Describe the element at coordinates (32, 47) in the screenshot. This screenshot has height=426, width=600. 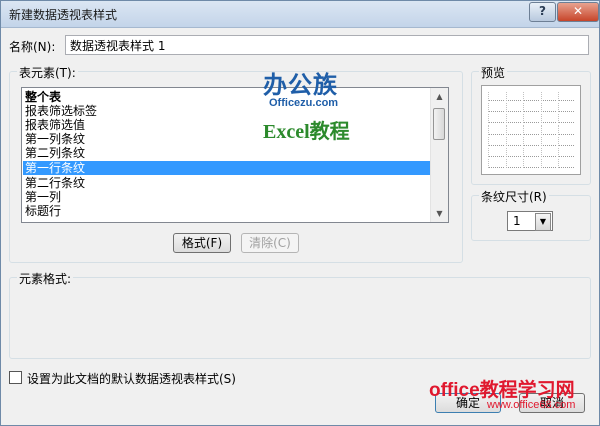
I see `name-label: 名称(N):` at that location.